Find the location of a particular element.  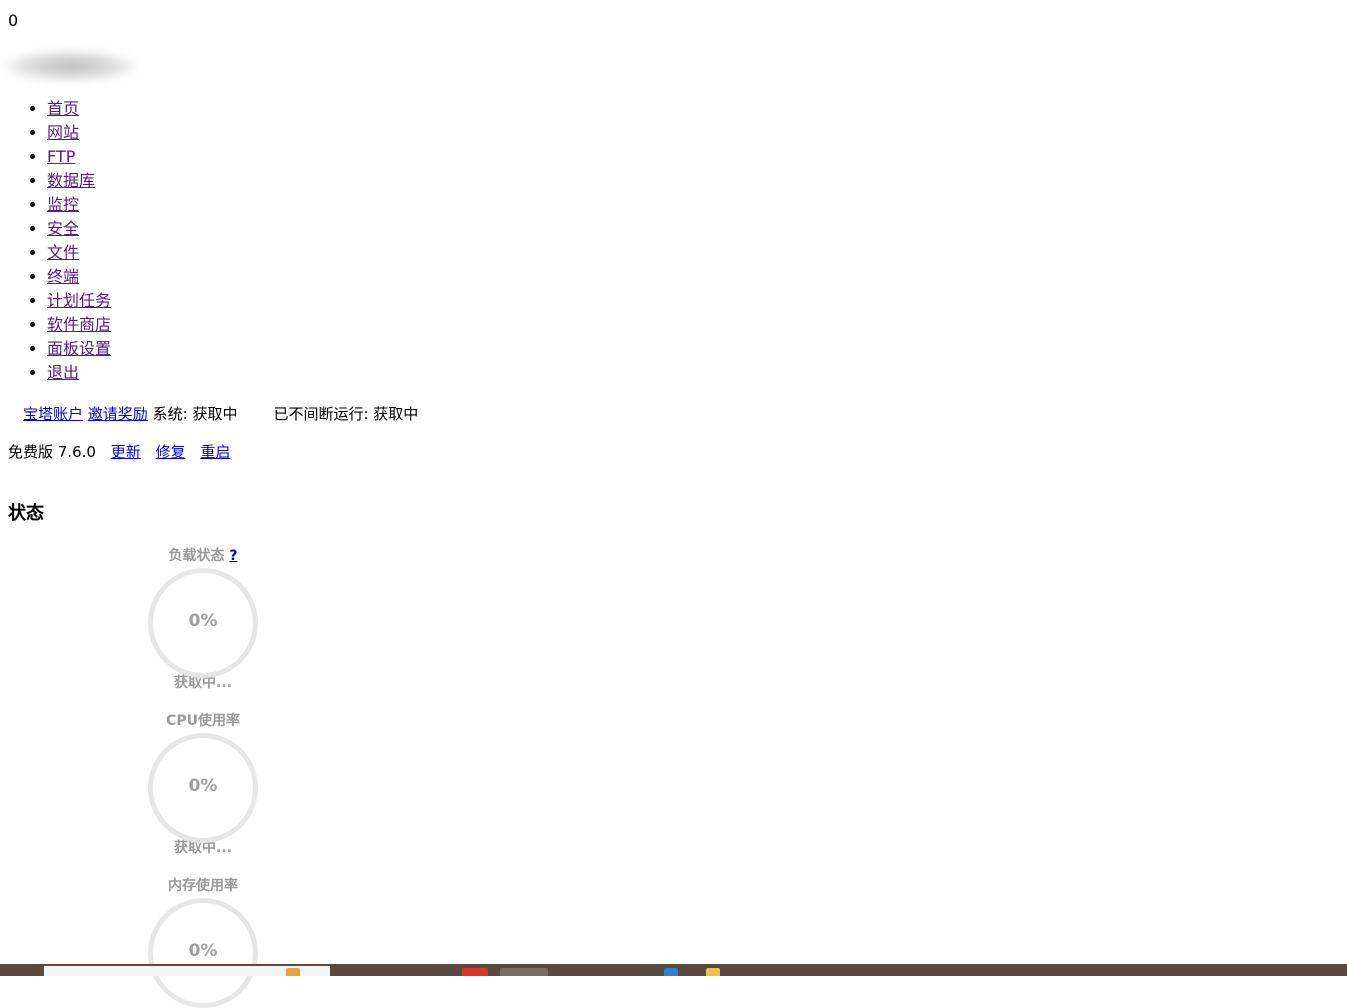

nav-item-crontab: 计划任务 is located at coordinates (79, 302).